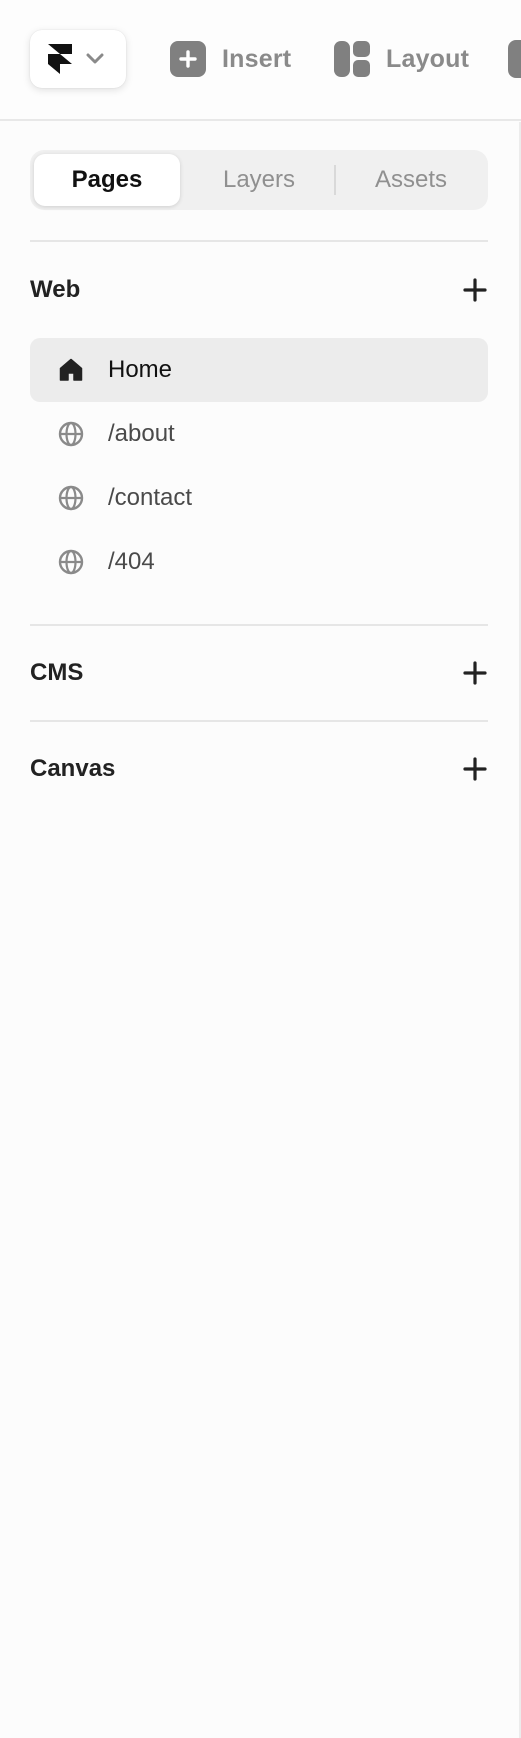 This screenshot has width=521, height=1738. I want to click on main-menu-button, so click(78, 59).